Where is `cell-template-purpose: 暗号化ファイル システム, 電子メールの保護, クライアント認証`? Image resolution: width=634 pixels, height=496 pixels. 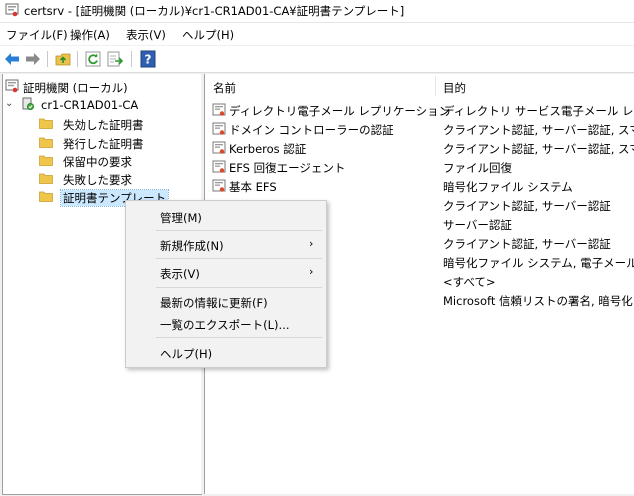
cell-template-purpose: 暗号化ファイル システム, 電子メールの保護, クライアント認証 is located at coordinates (538, 263).